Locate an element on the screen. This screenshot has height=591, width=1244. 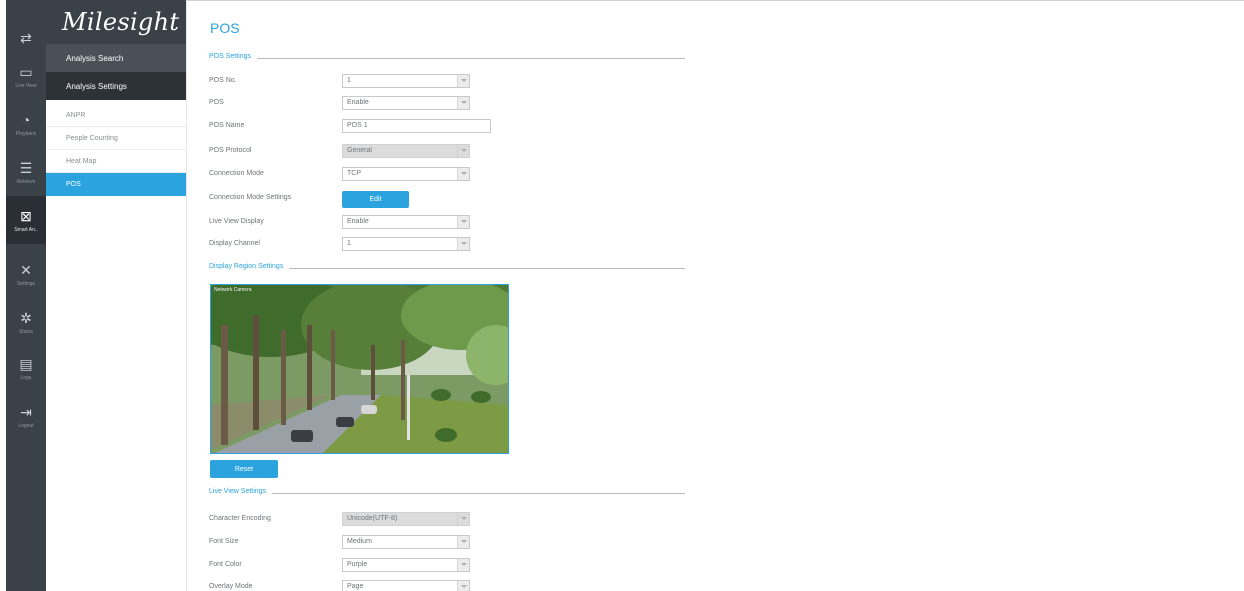
row-pos-protocol: POS Protocol General is located at coordinates (439, 152).